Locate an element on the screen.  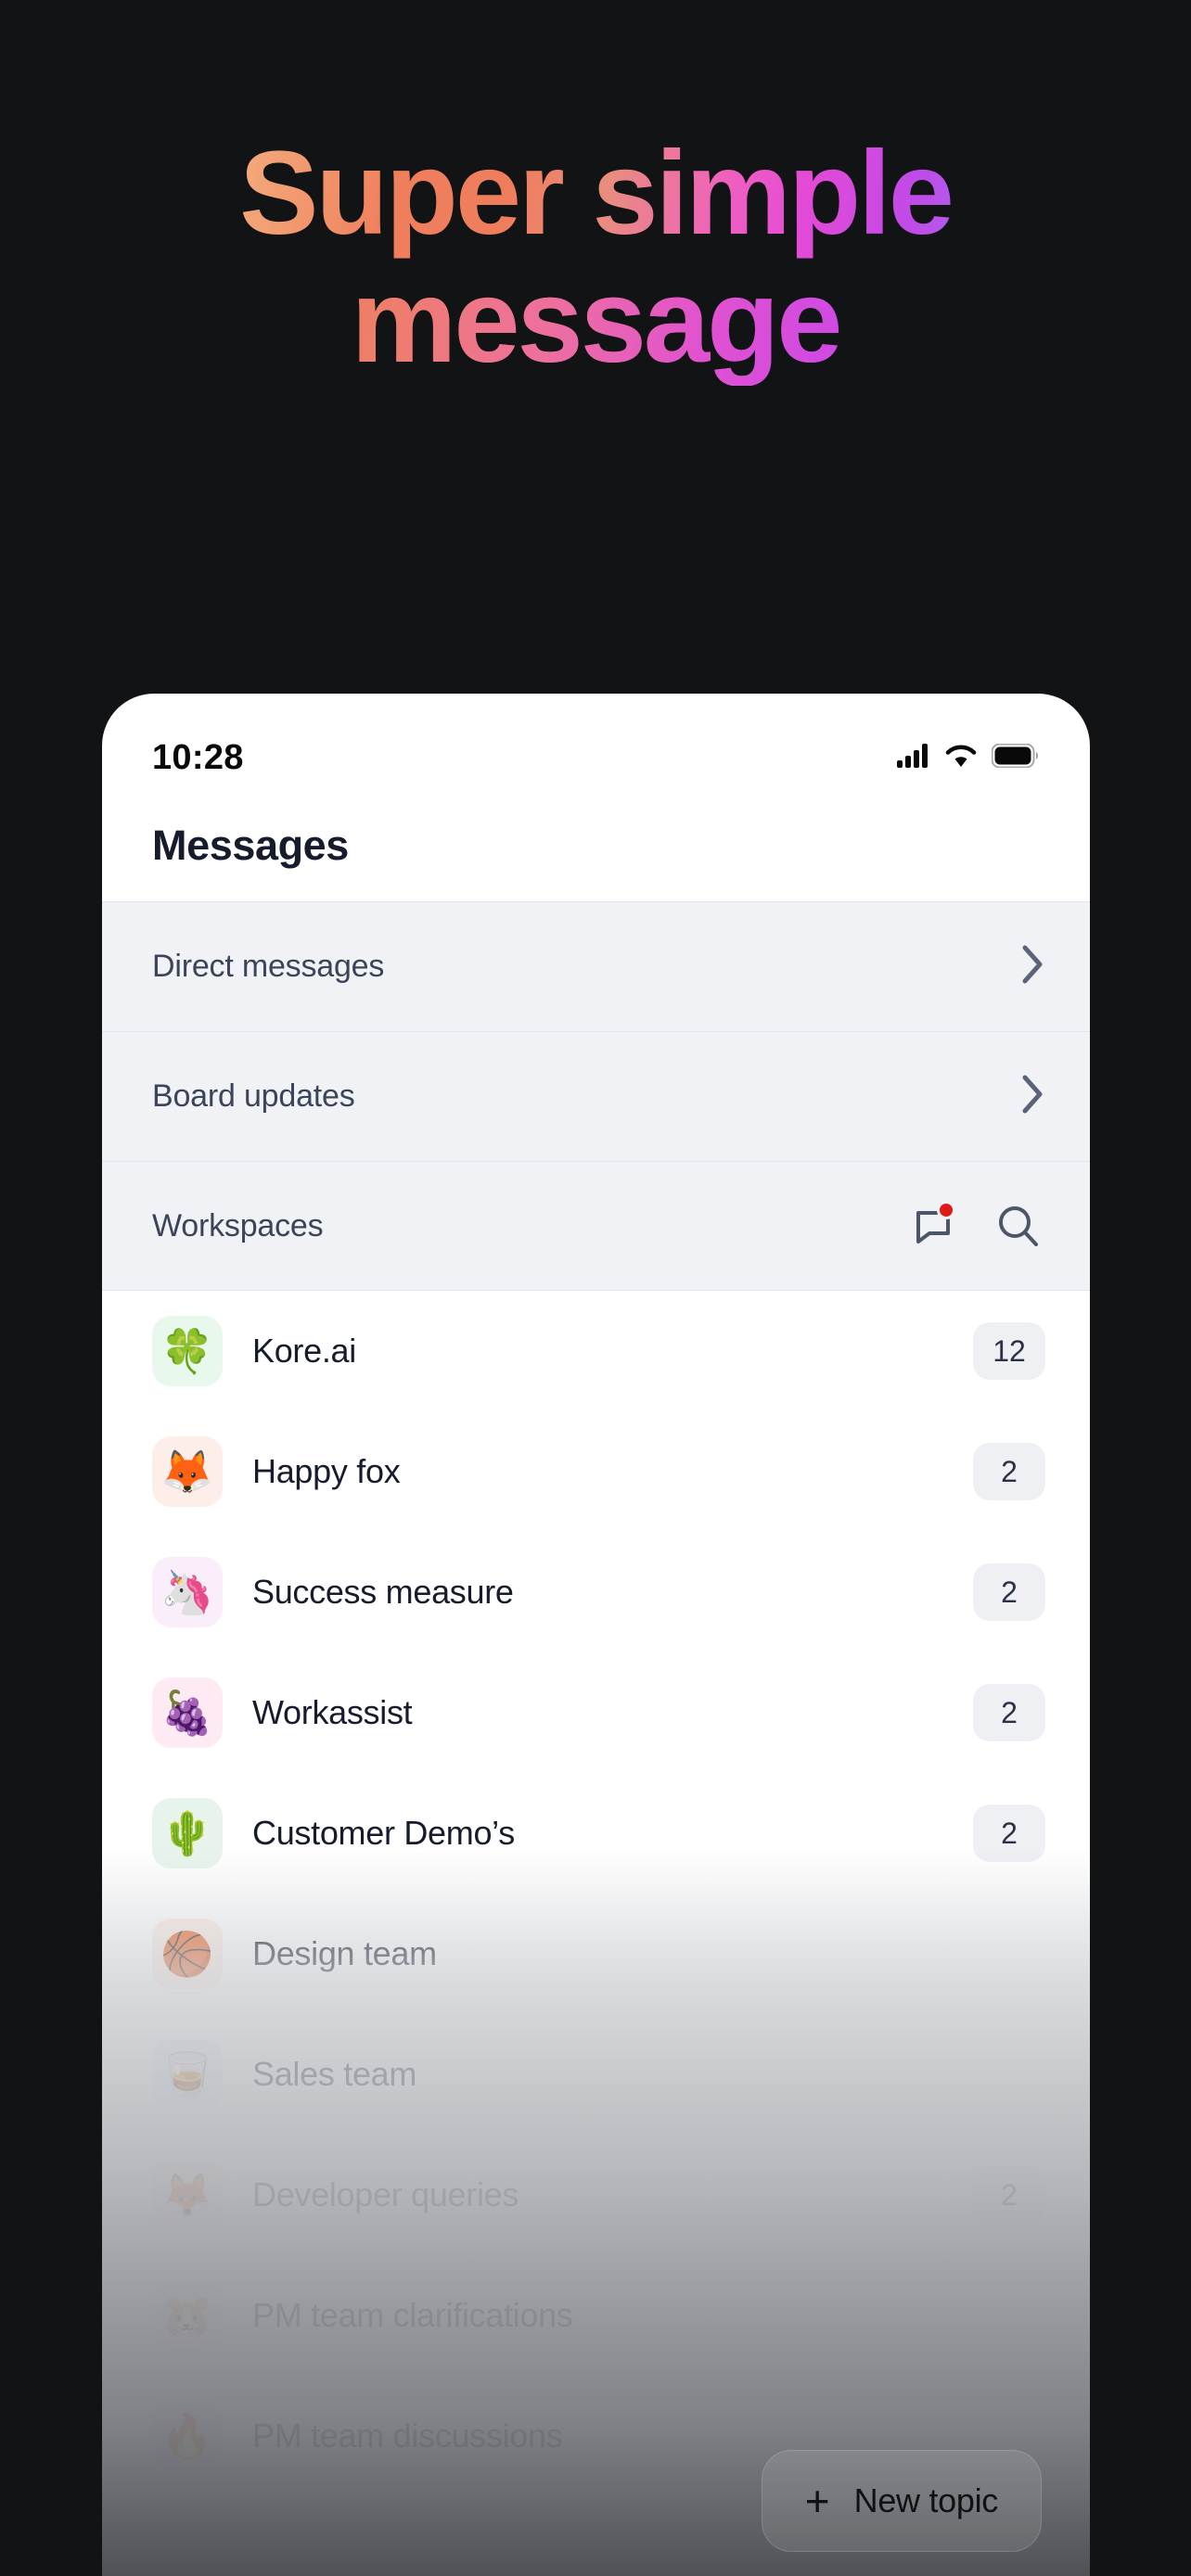
status-time: 10:28 is located at coordinates (198, 757).